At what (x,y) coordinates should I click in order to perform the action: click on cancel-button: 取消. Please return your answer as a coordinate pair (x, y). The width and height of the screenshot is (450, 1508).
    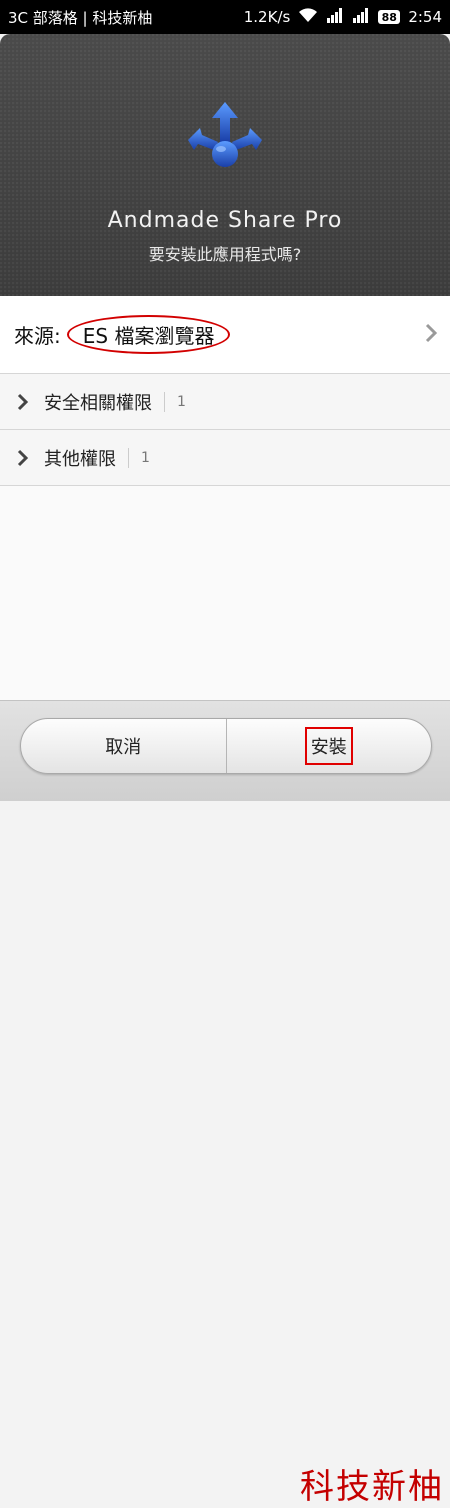
    Looking at the image, I should click on (124, 746).